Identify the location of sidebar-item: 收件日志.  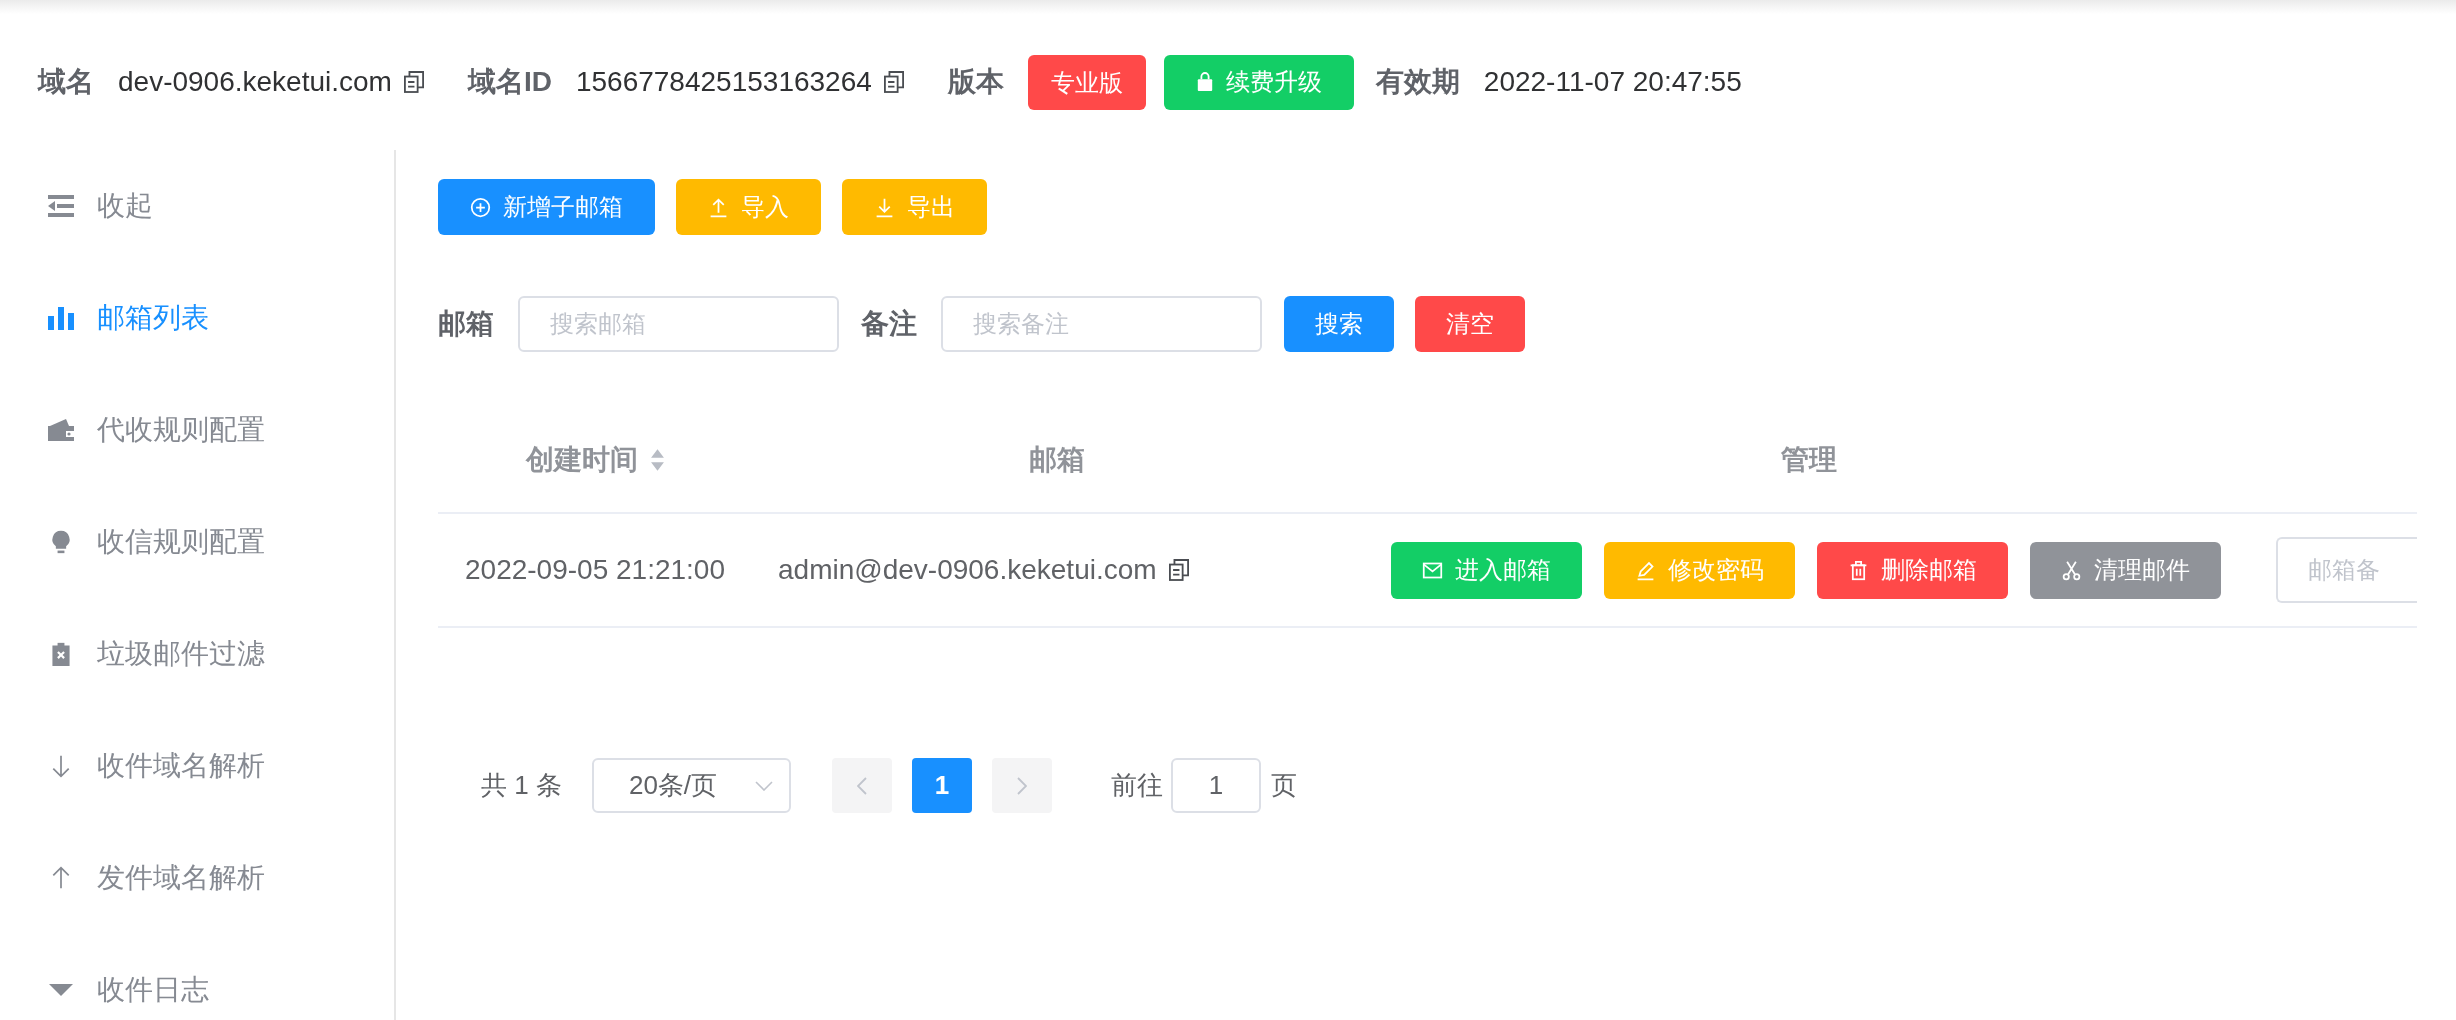
(197, 977).